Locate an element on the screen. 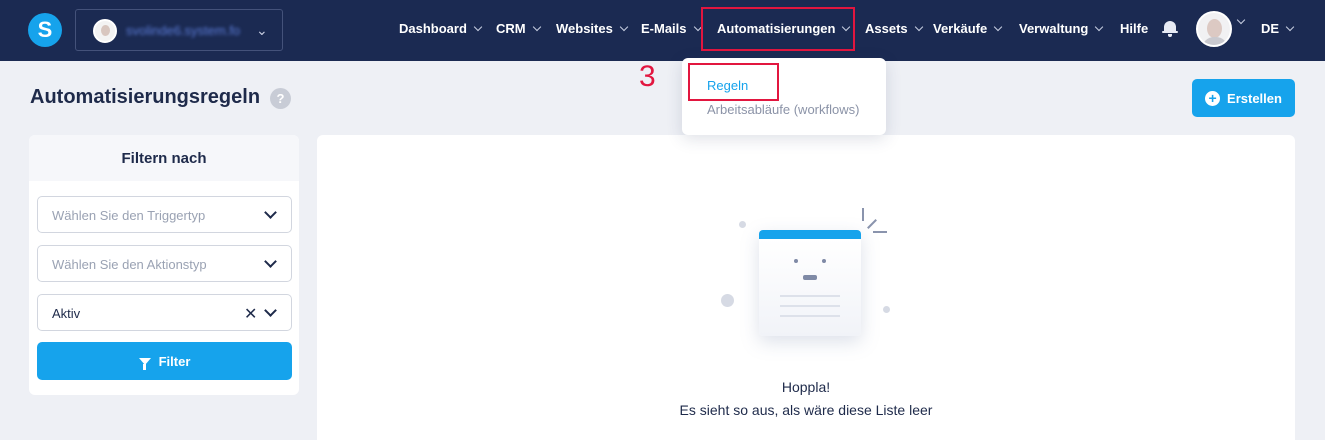  status-select: Aktiv ✕ is located at coordinates (164, 312).